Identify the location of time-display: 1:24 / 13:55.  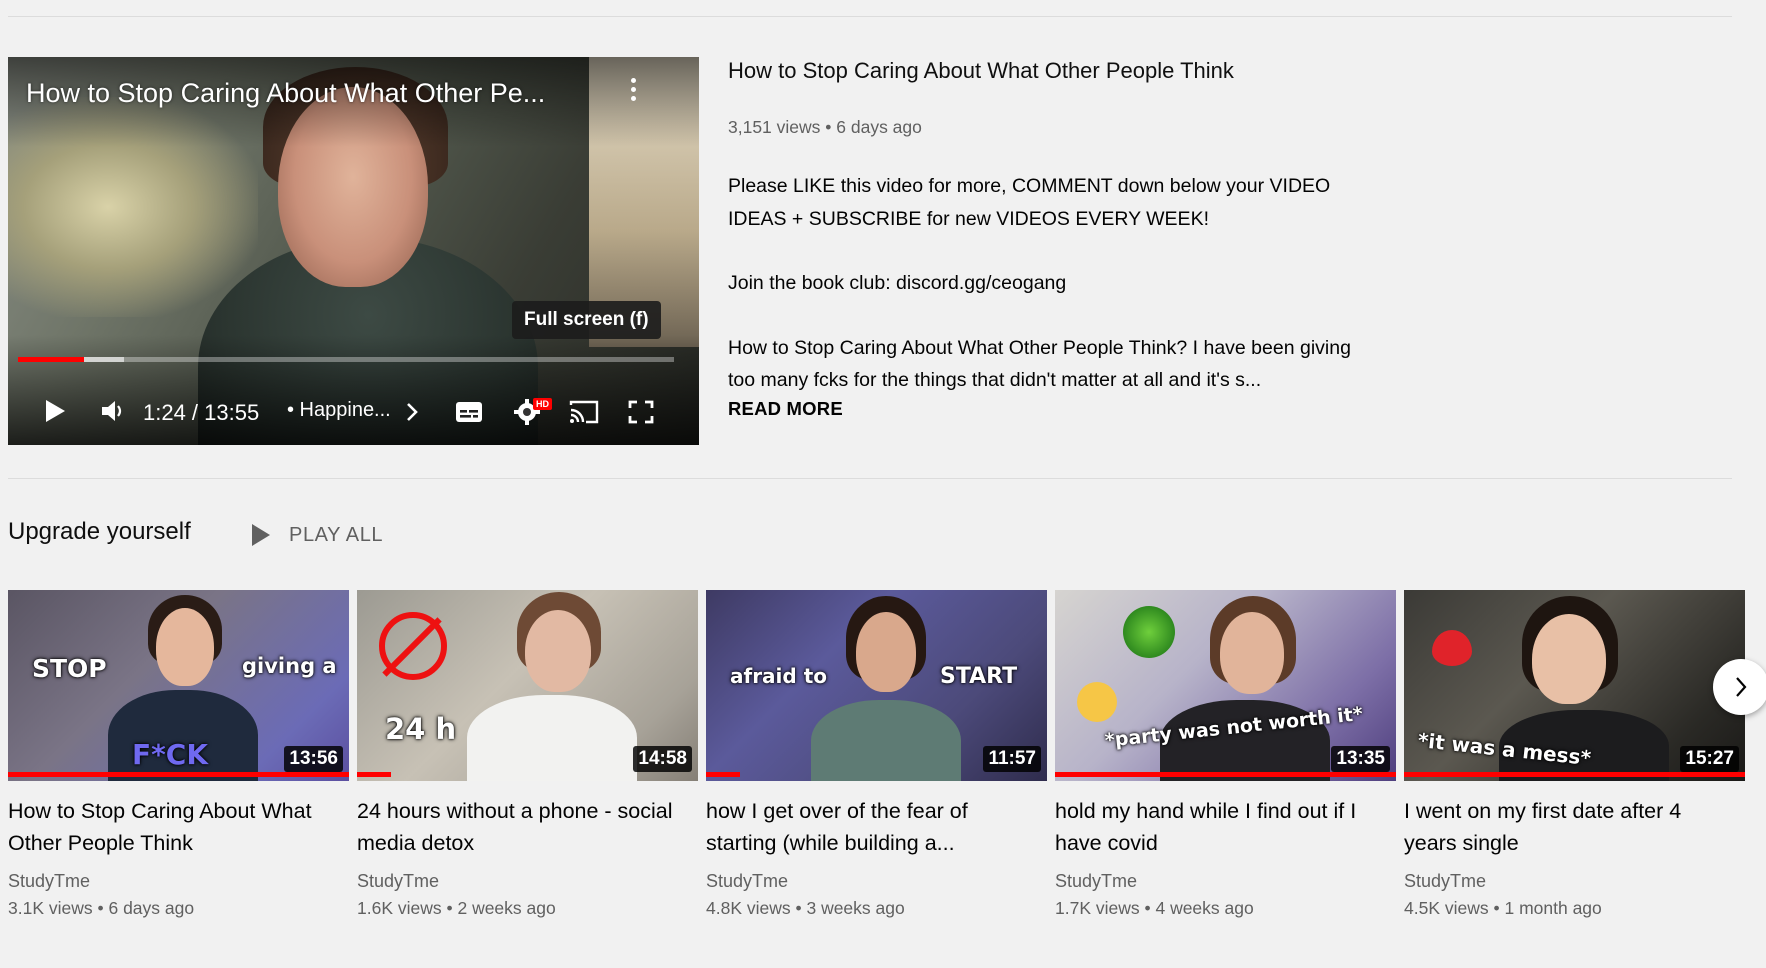
(201, 412).